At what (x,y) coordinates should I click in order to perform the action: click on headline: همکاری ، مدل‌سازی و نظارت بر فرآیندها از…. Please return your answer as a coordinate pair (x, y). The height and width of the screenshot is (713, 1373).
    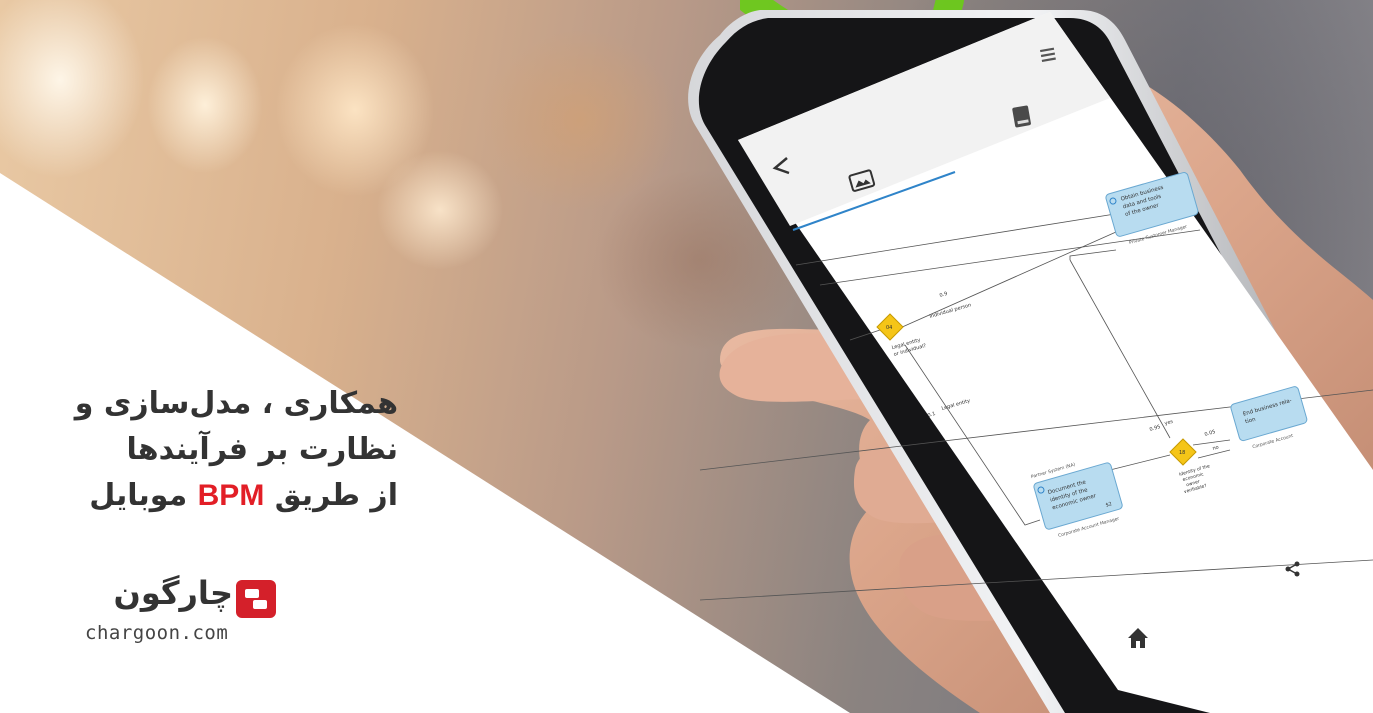
    Looking at the image, I should click on (213, 450).